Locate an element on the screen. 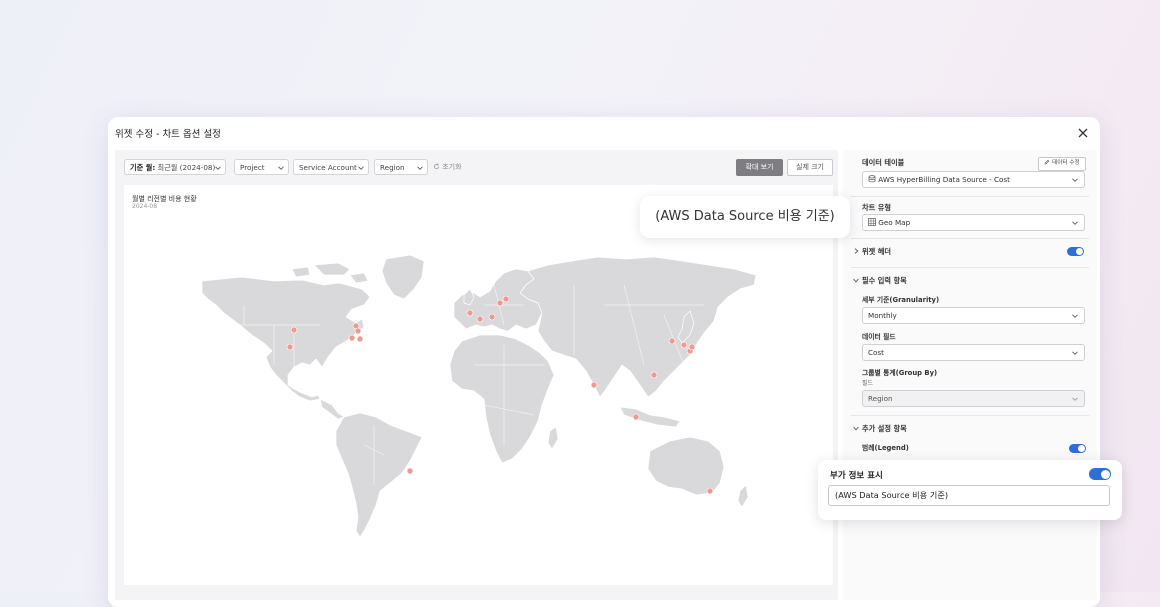 This screenshot has height=607, width=1160. chevron-right-icon is located at coordinates (856, 251).